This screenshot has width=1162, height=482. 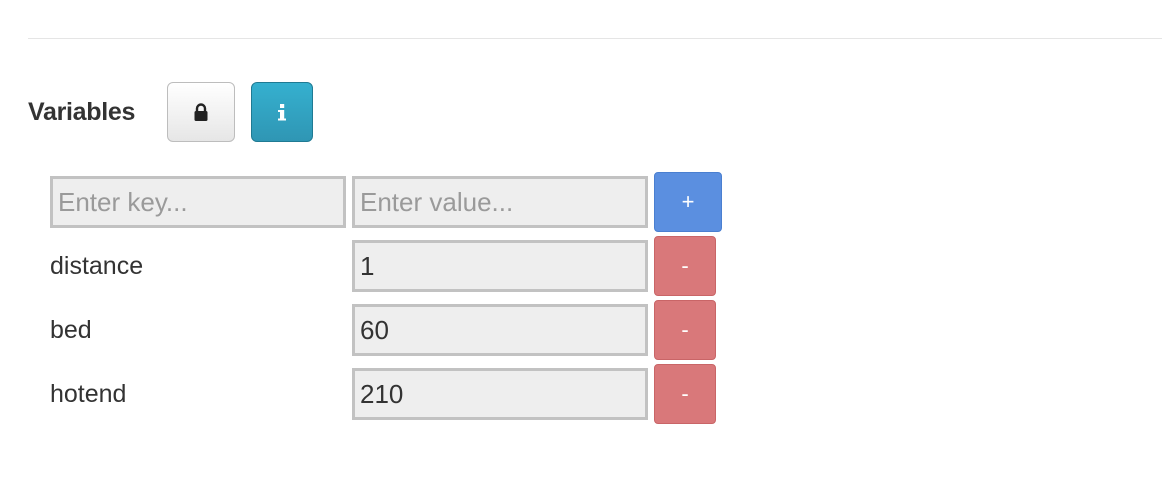 I want to click on add-variable-button: +, so click(x=688, y=202).